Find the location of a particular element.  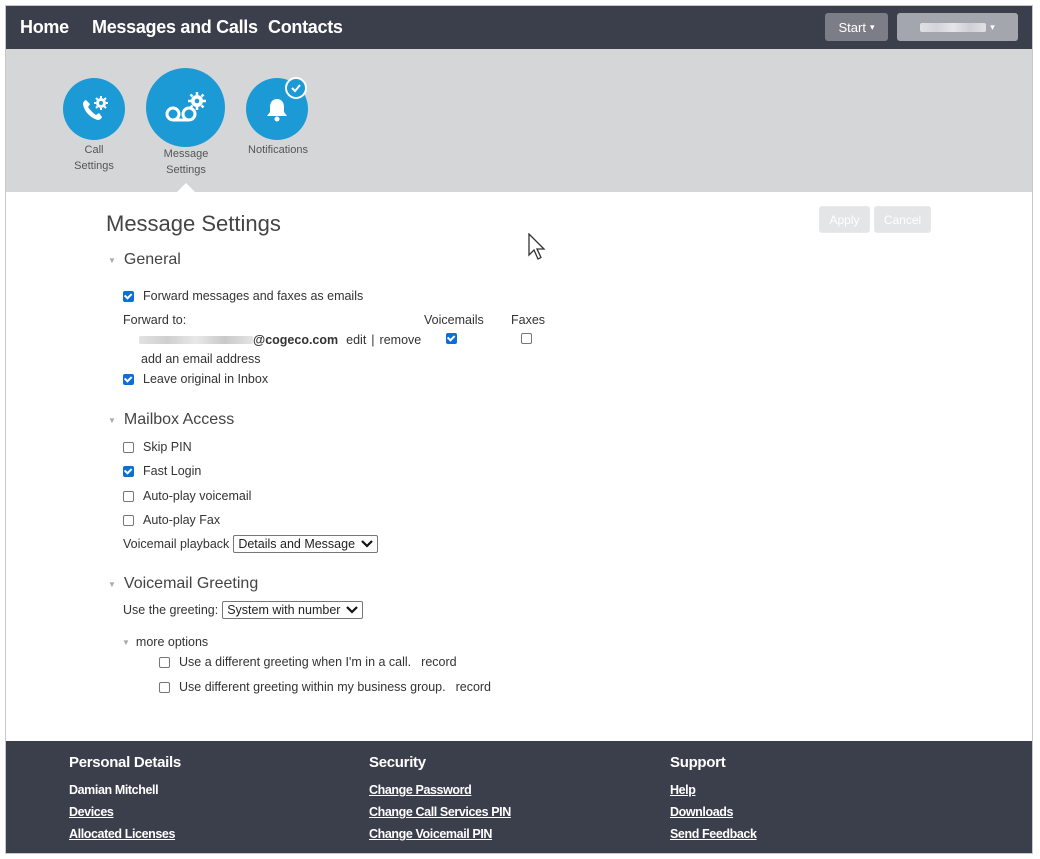

voicemails-column-header: Voicemails is located at coordinates (454, 320).